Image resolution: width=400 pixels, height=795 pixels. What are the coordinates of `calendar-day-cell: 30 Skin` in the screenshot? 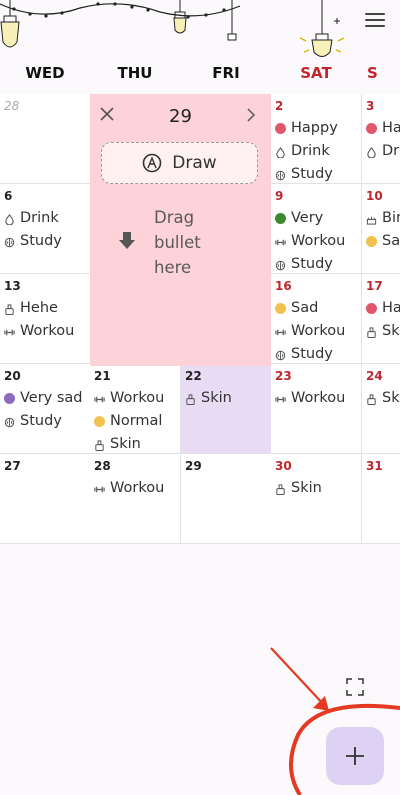 It's located at (316, 499).